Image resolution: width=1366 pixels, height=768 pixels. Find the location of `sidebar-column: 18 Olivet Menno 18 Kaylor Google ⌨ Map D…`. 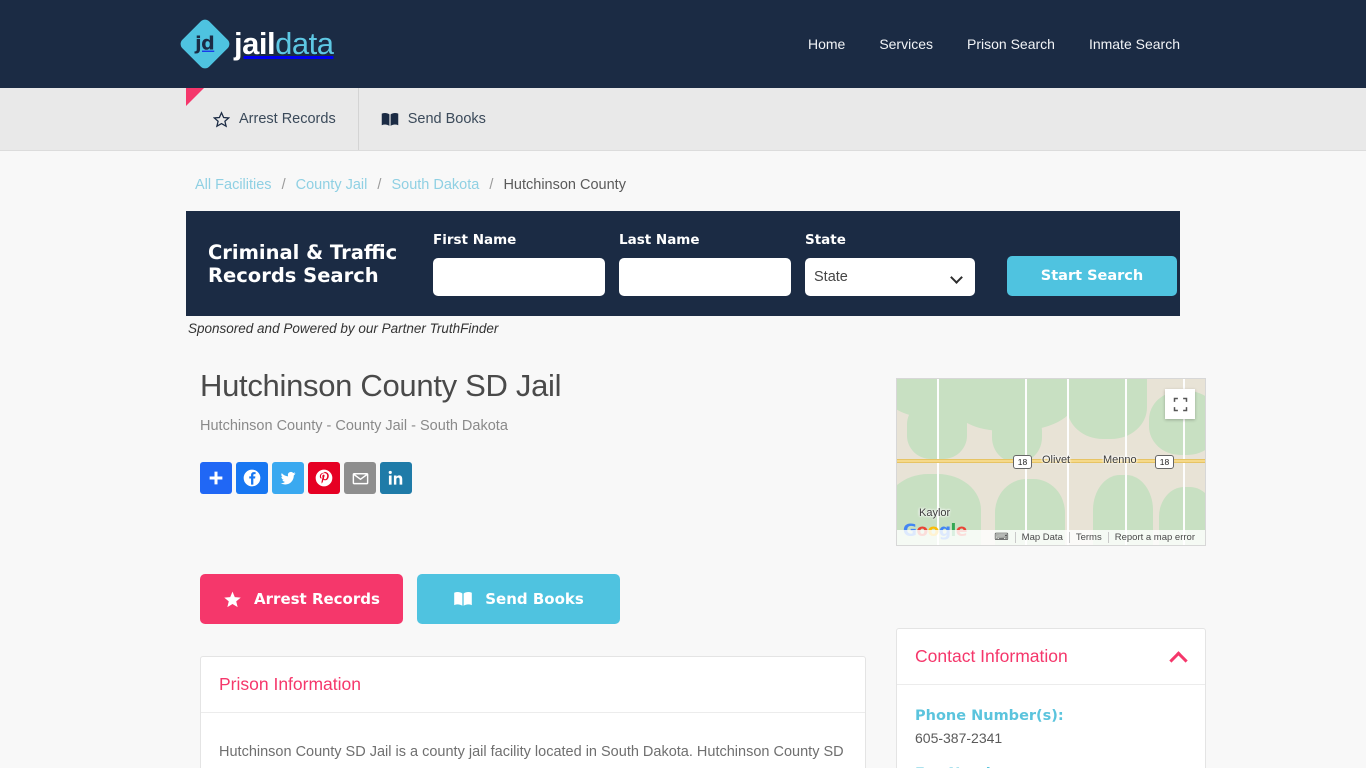

sidebar-column: 18 Olivet Menno 18 Kaylor Google ⌨ Map D… is located at coordinates (1051, 559).